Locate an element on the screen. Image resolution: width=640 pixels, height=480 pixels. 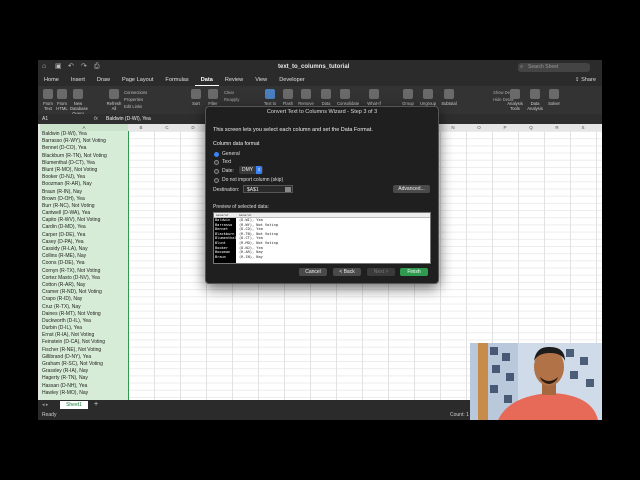
column-header-s: S is located at coordinates (583, 127).